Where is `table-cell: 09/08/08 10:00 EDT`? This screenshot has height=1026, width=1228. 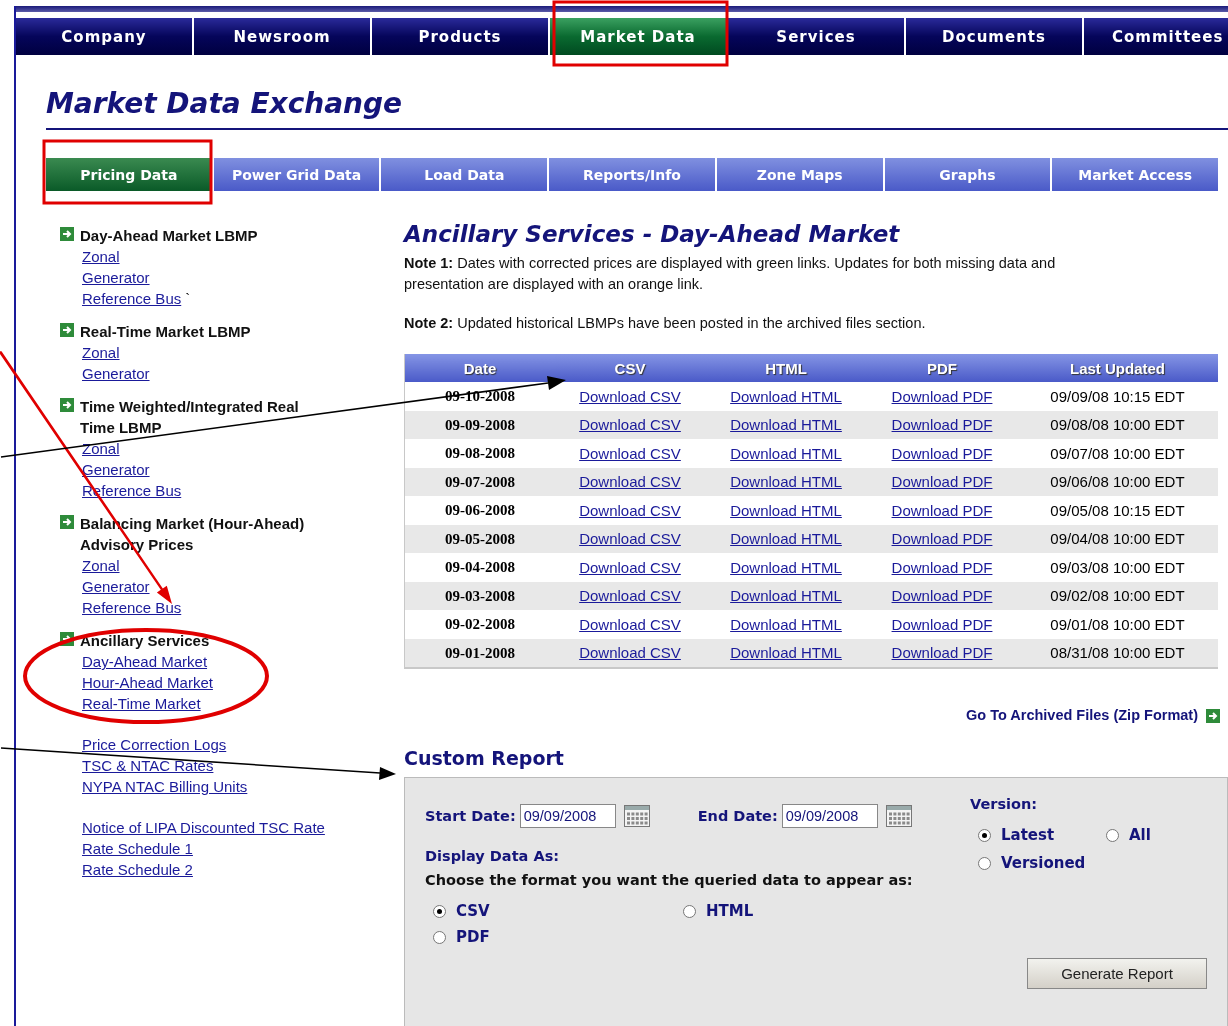 table-cell: 09/08/08 10:00 EDT is located at coordinates (1117, 425).